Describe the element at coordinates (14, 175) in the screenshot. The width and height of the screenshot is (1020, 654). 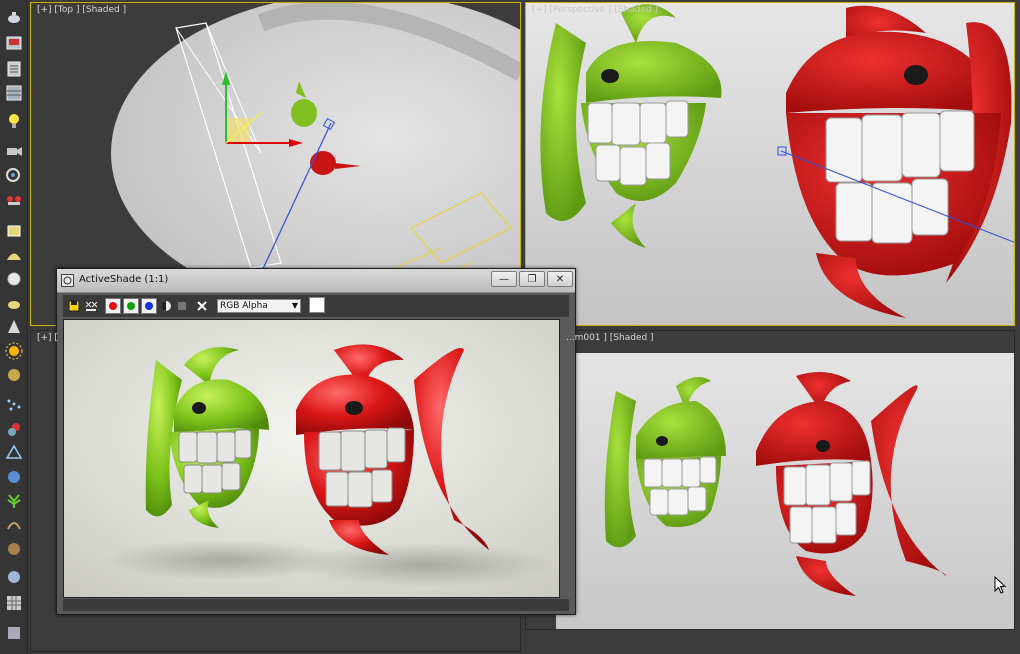
I see `helper-icon` at that location.